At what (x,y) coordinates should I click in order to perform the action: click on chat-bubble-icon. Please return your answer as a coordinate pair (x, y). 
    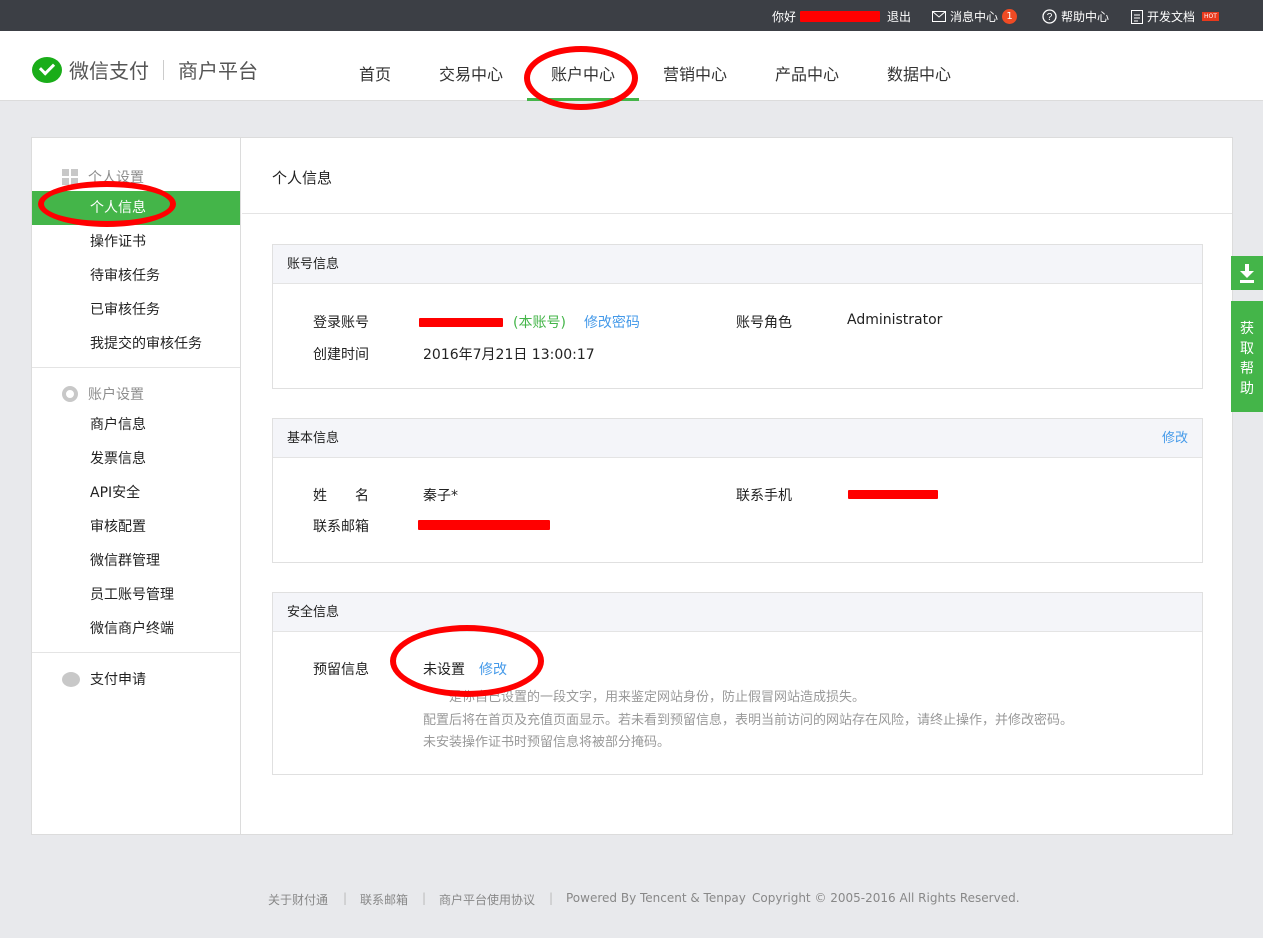
    Looking at the image, I should click on (71, 679).